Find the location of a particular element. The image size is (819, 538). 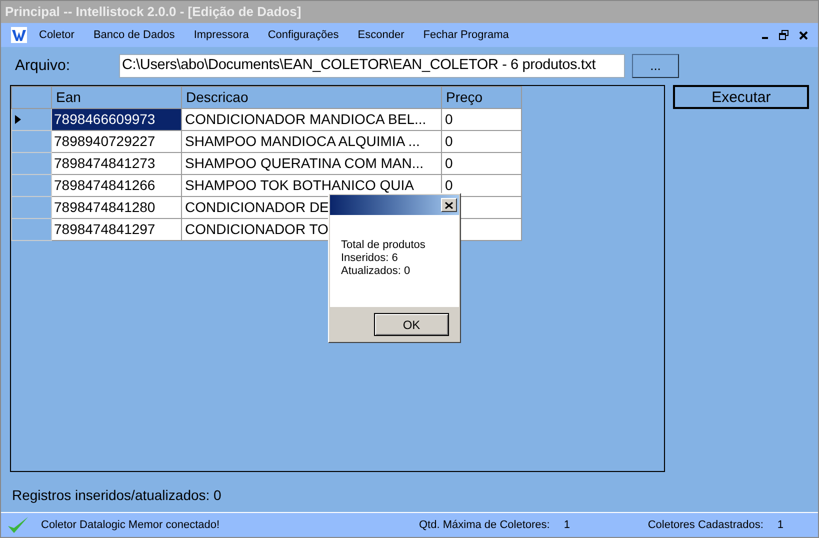

row-pointer-icon is located at coordinates (18, 119).